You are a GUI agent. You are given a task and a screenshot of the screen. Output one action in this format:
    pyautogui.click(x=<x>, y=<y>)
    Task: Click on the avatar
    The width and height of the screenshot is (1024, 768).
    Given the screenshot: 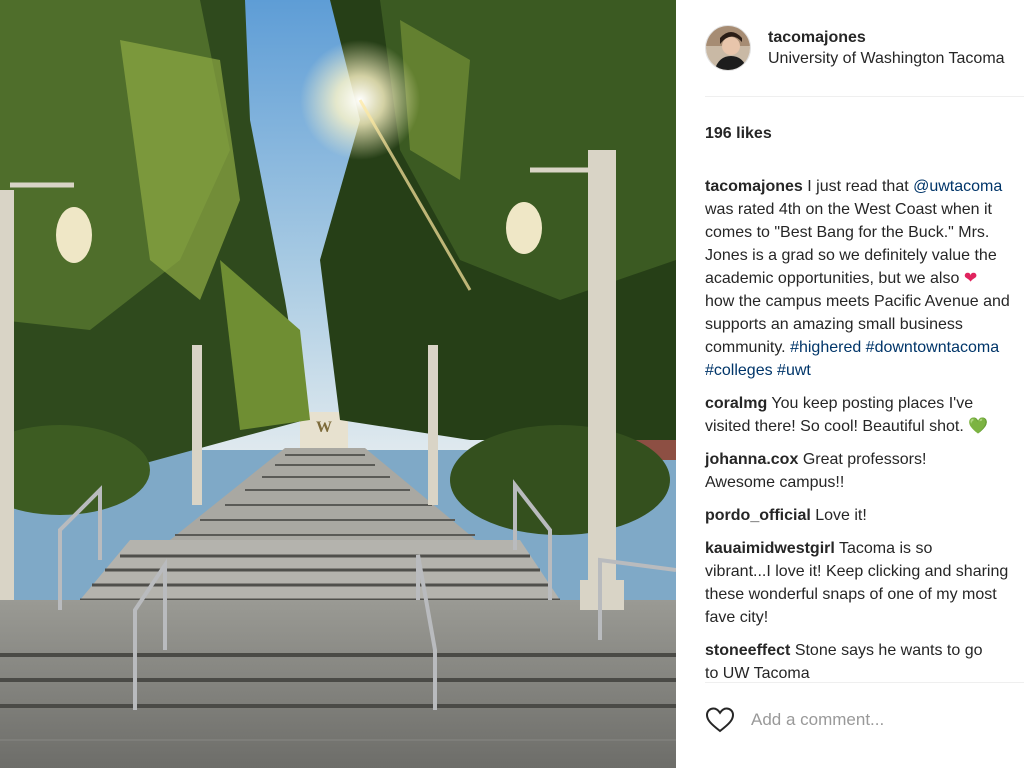 What is the action you would take?
    pyautogui.click(x=728, y=48)
    